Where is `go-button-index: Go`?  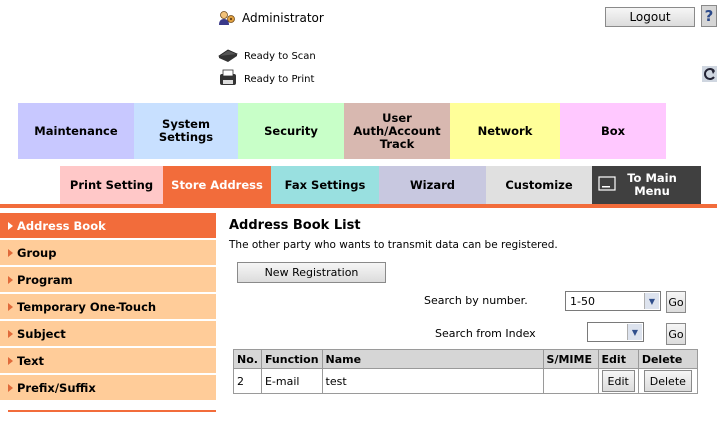
go-button-index: Go is located at coordinates (676, 334).